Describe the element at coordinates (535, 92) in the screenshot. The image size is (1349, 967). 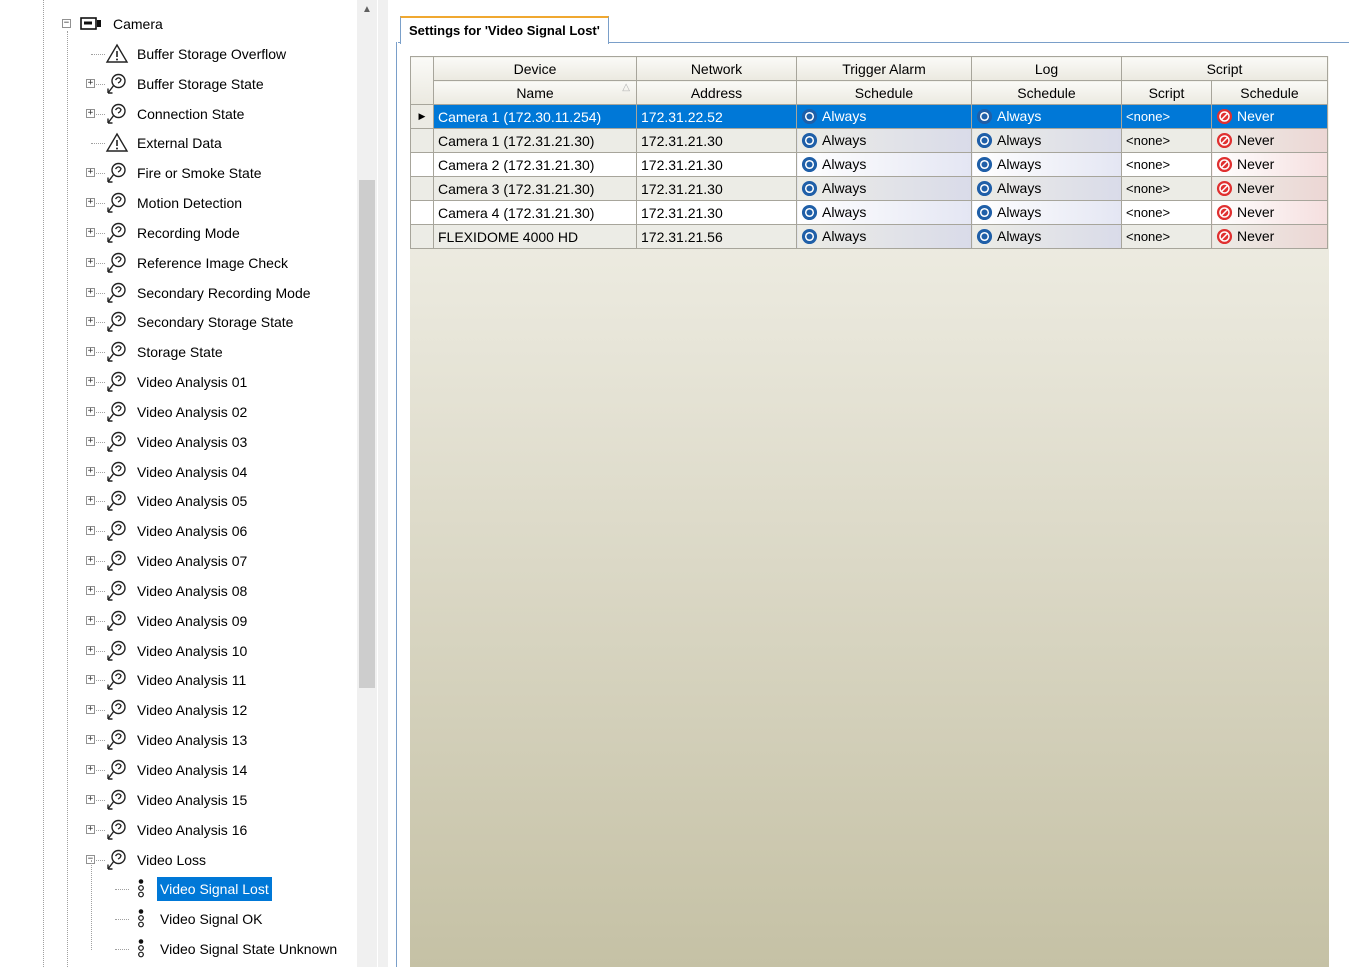
I see `column-header-name: Name △` at that location.